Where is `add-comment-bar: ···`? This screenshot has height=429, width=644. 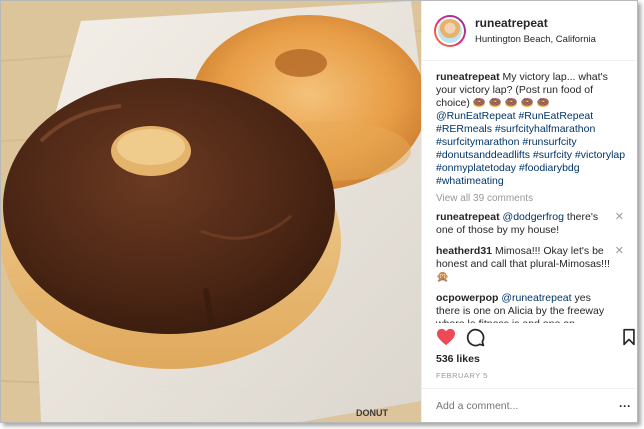
add-comment-bar: ··· is located at coordinates (529, 405).